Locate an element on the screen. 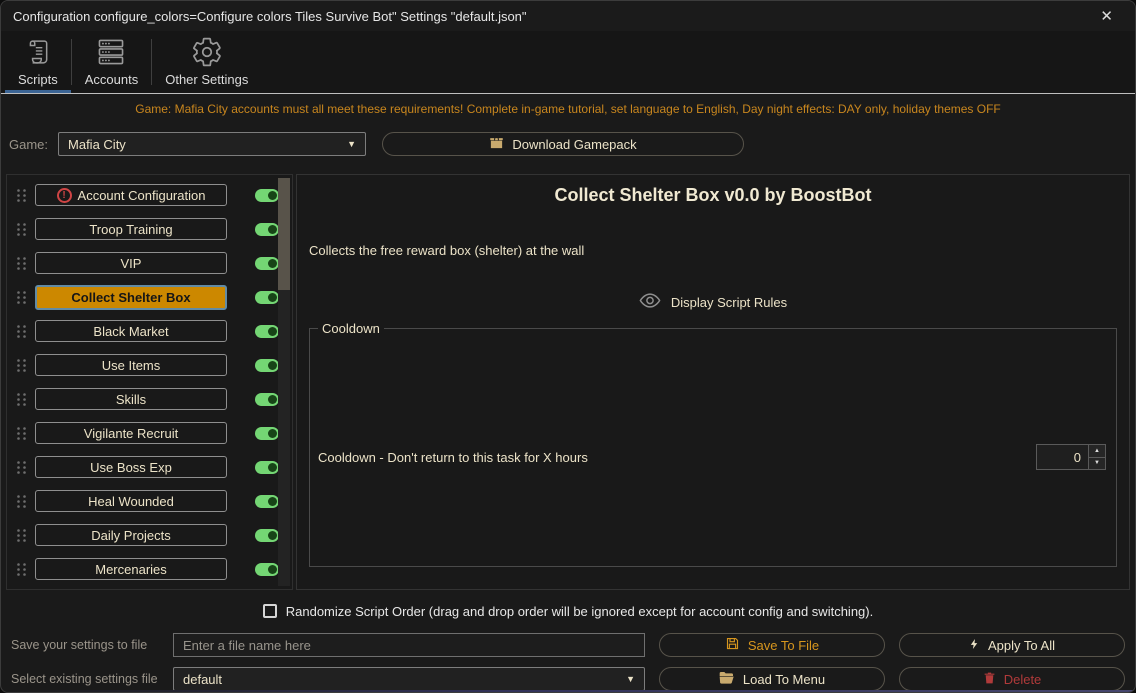  script-label: Black Market is located at coordinates (131, 331).